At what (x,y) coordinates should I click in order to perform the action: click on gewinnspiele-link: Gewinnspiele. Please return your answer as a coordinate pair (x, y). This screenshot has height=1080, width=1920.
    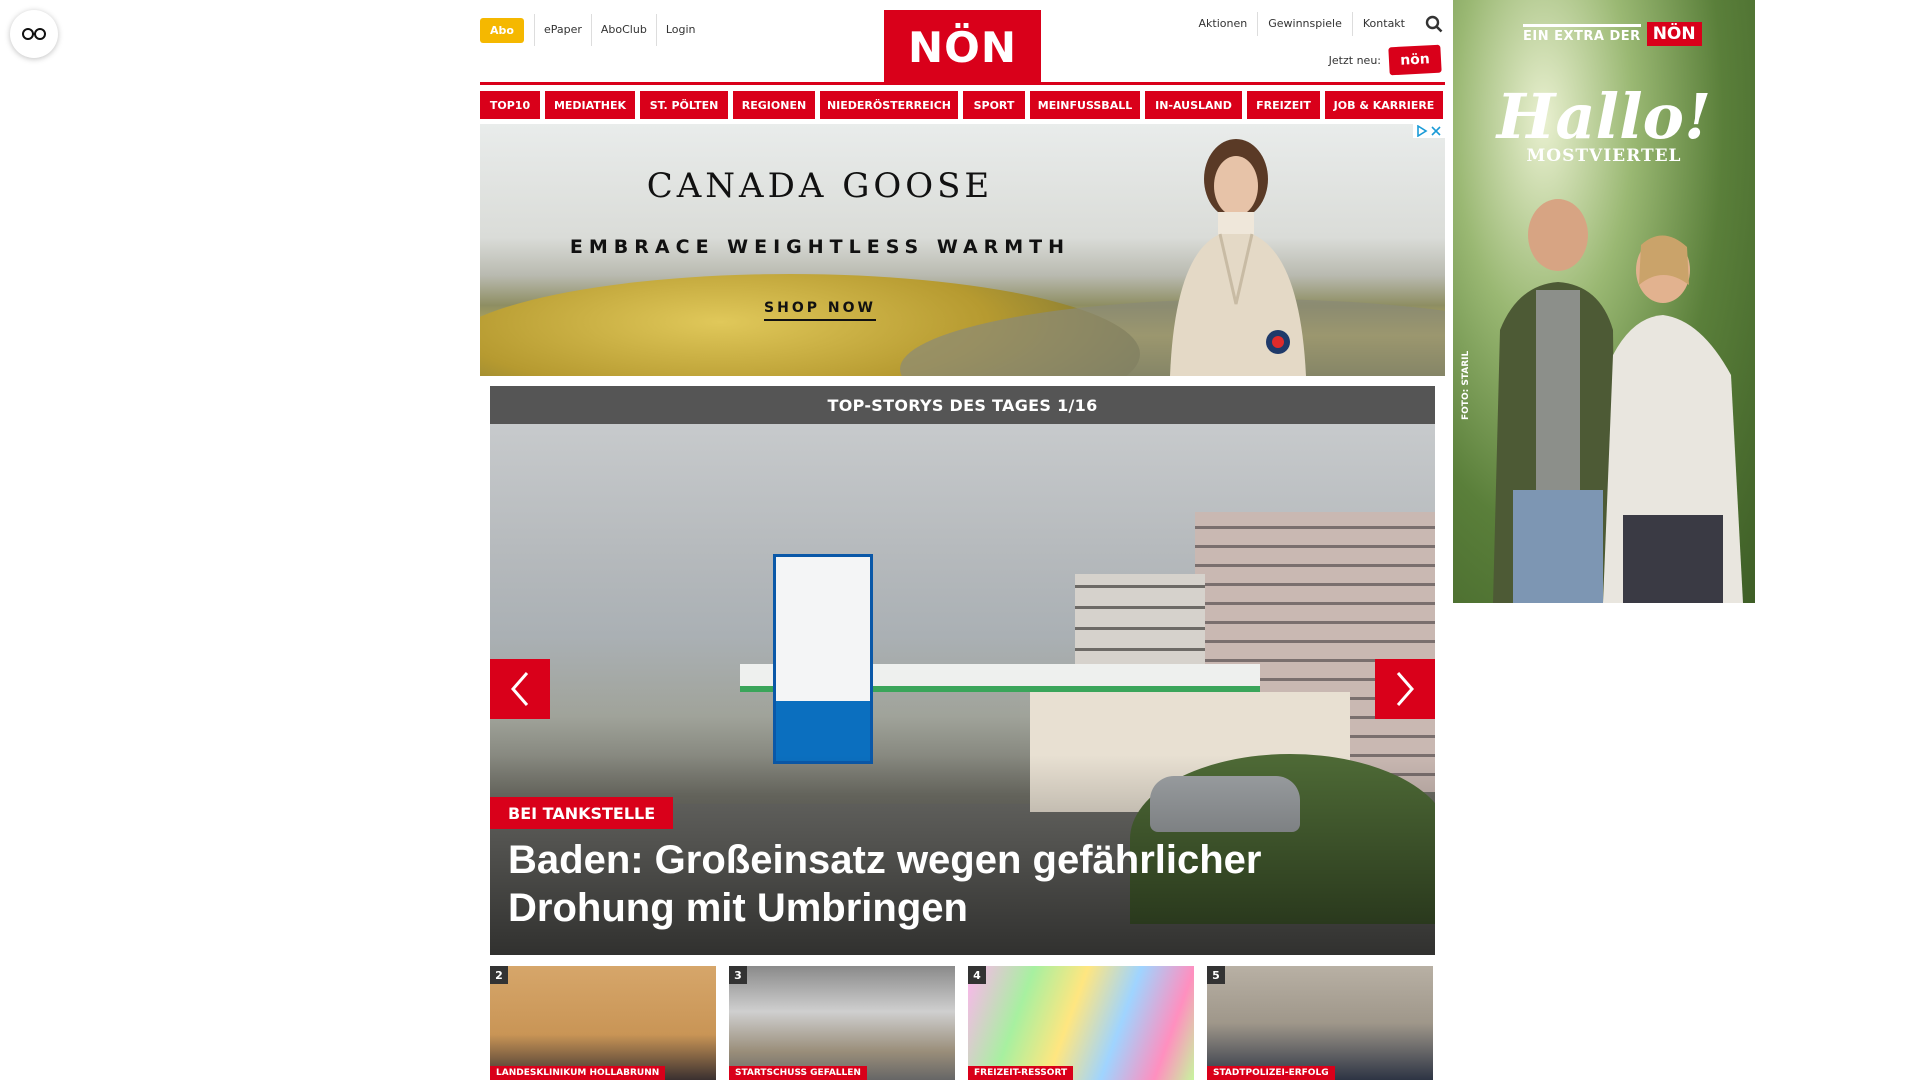
    Looking at the image, I should click on (1304, 24).